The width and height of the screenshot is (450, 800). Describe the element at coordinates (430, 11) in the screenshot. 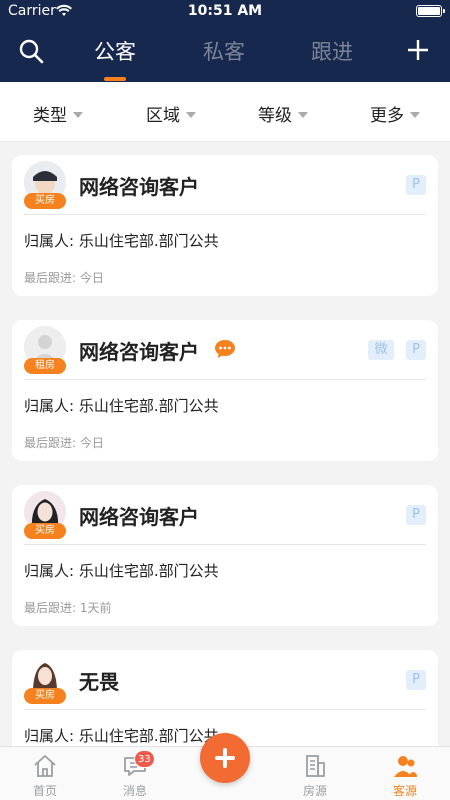

I see `battery-icon` at that location.